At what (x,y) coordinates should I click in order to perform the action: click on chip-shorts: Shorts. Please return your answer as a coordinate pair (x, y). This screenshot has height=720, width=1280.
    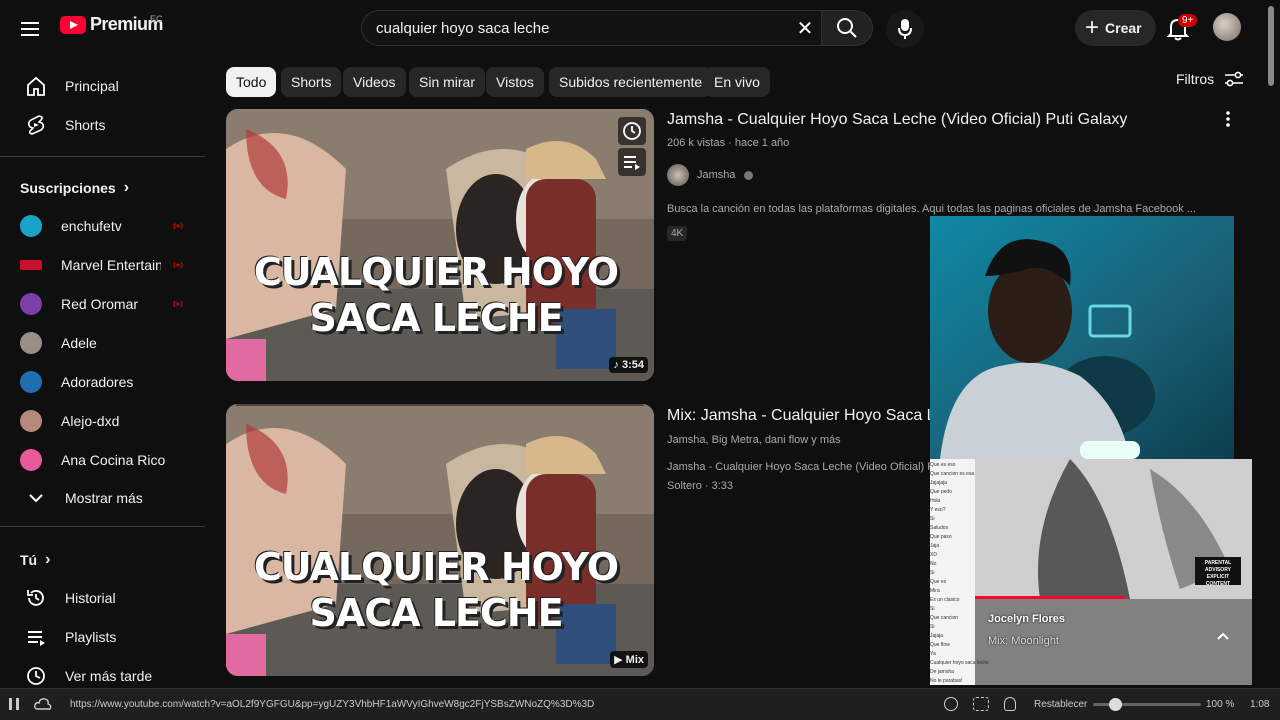
    Looking at the image, I should click on (311, 82).